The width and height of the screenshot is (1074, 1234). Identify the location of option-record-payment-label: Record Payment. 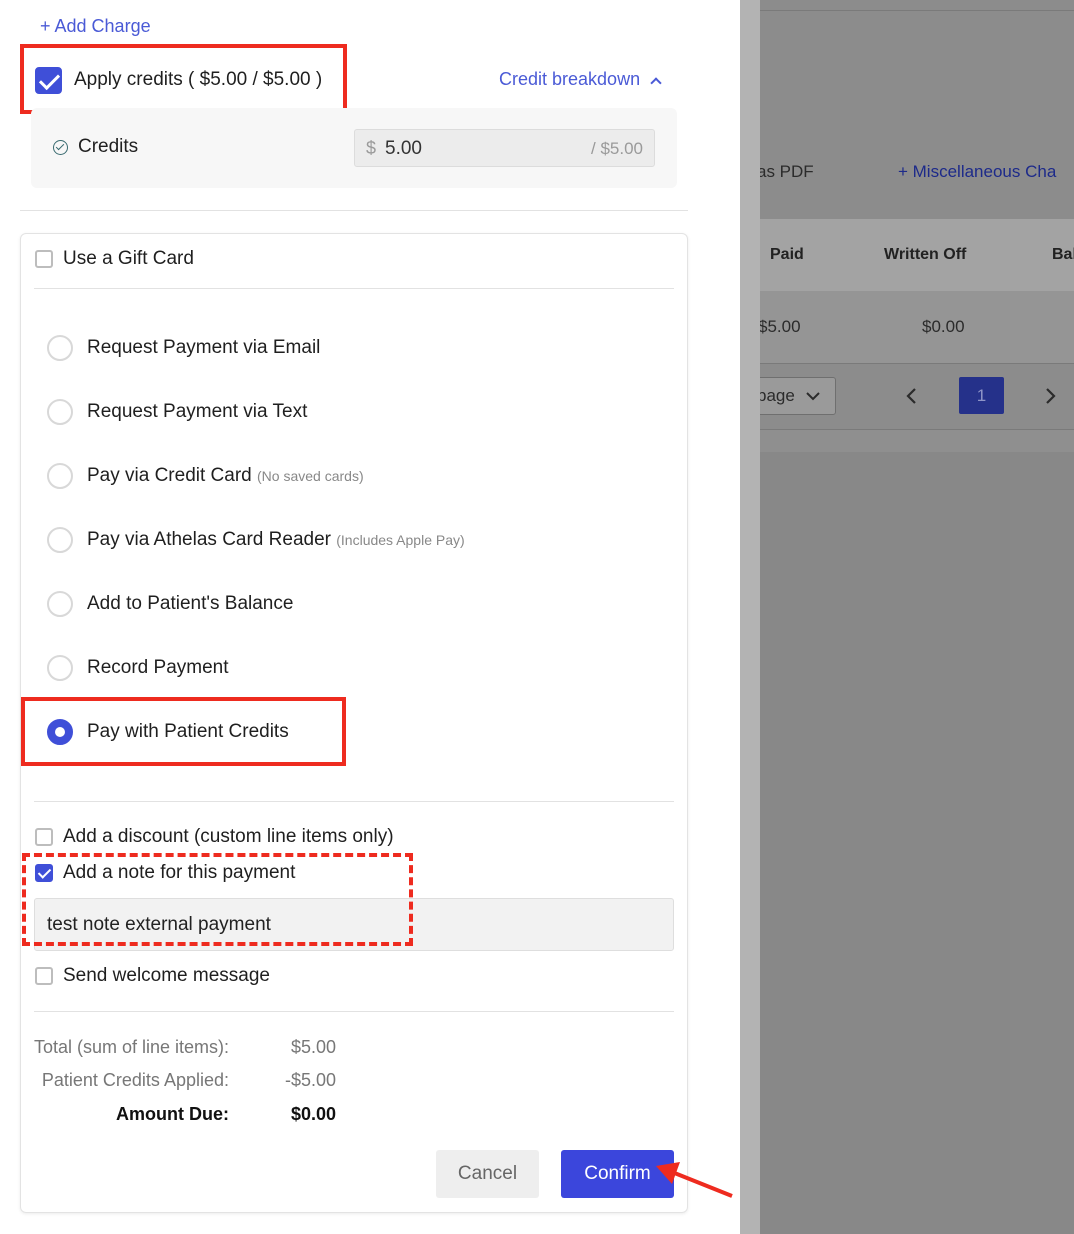
(158, 667).